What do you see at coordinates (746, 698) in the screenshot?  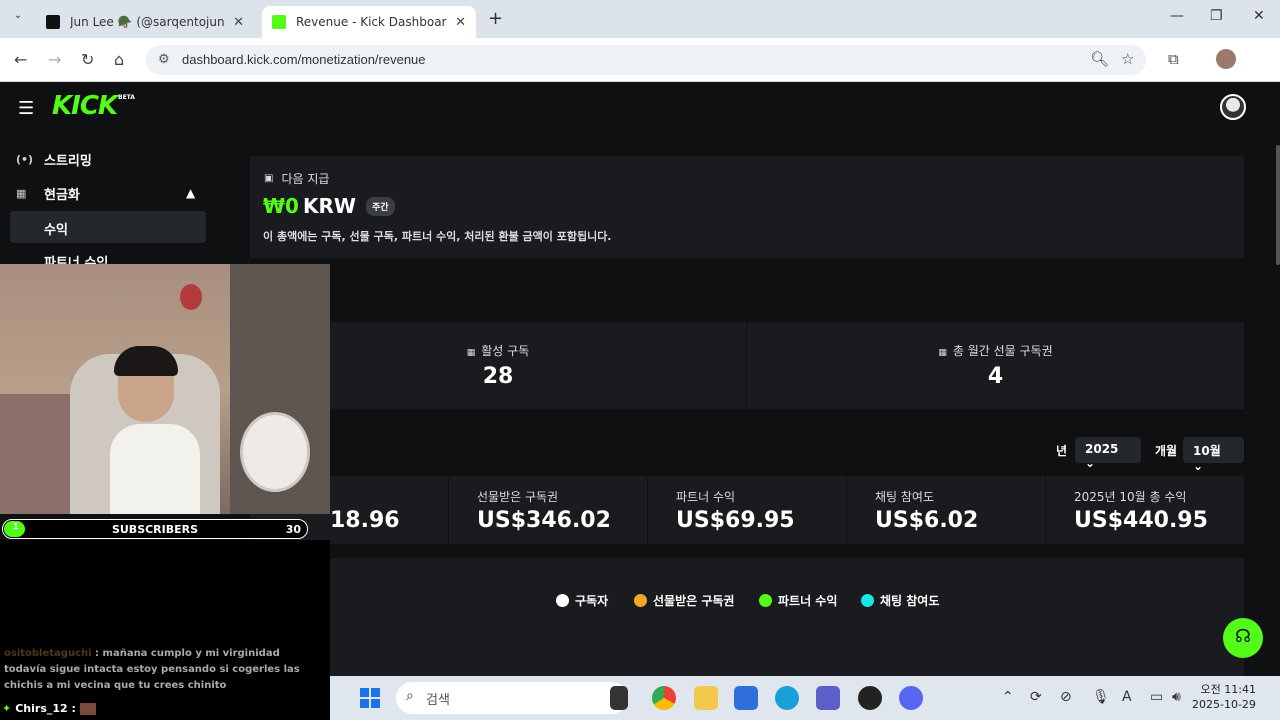 I see `store-icon` at bounding box center [746, 698].